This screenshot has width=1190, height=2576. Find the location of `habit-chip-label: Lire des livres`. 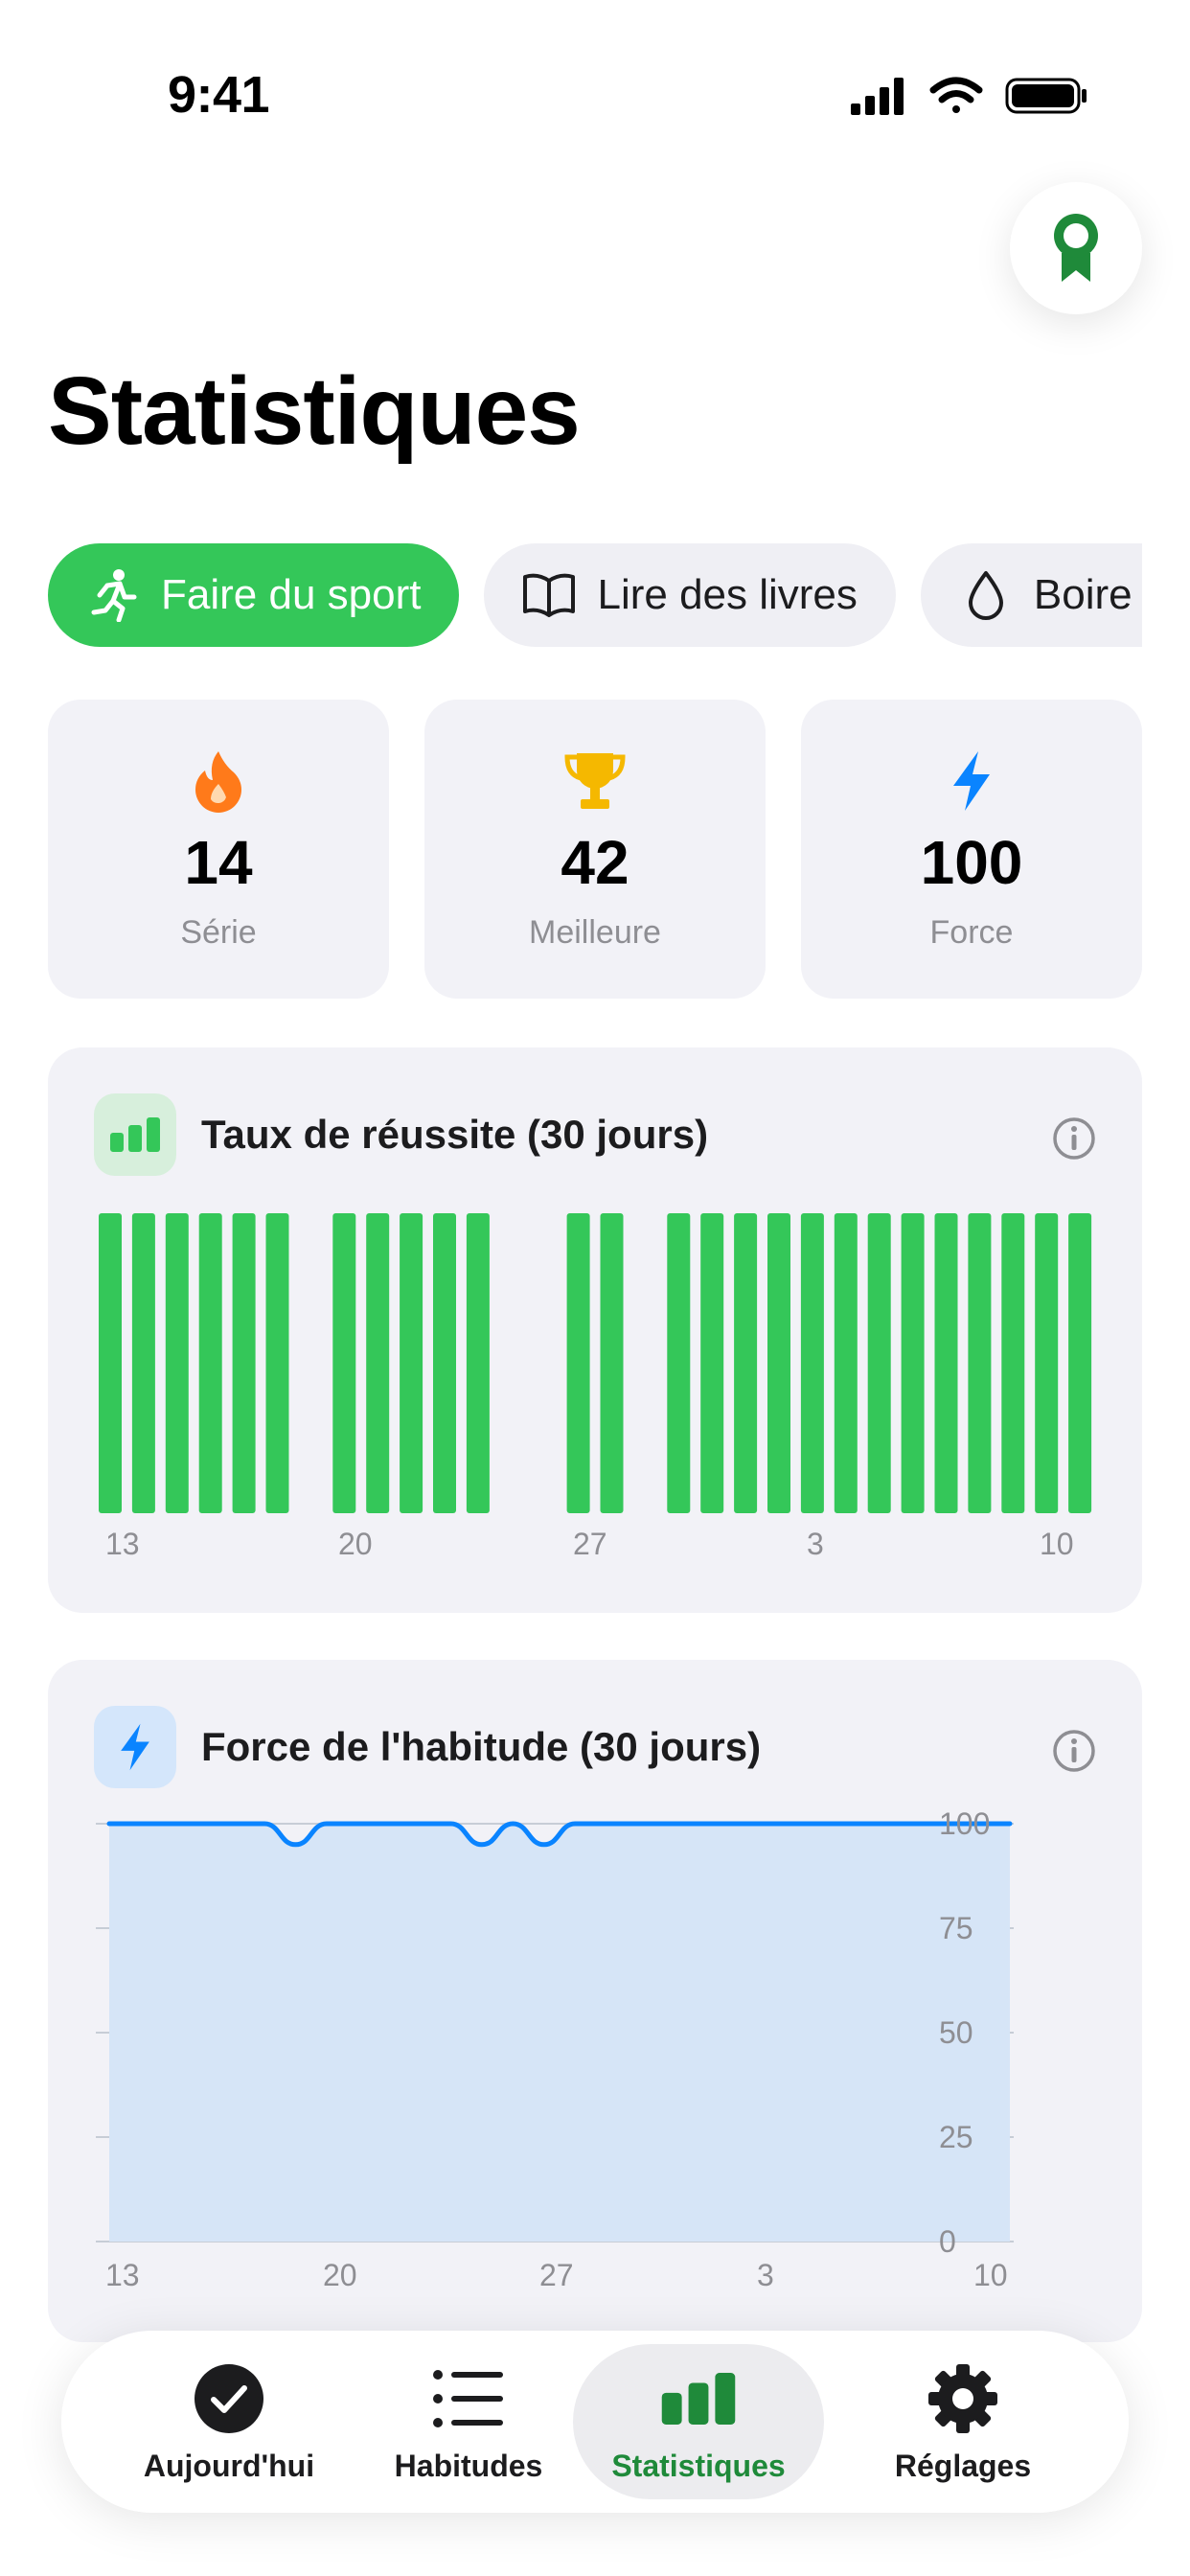

habit-chip-label: Lire des livres is located at coordinates (728, 594).